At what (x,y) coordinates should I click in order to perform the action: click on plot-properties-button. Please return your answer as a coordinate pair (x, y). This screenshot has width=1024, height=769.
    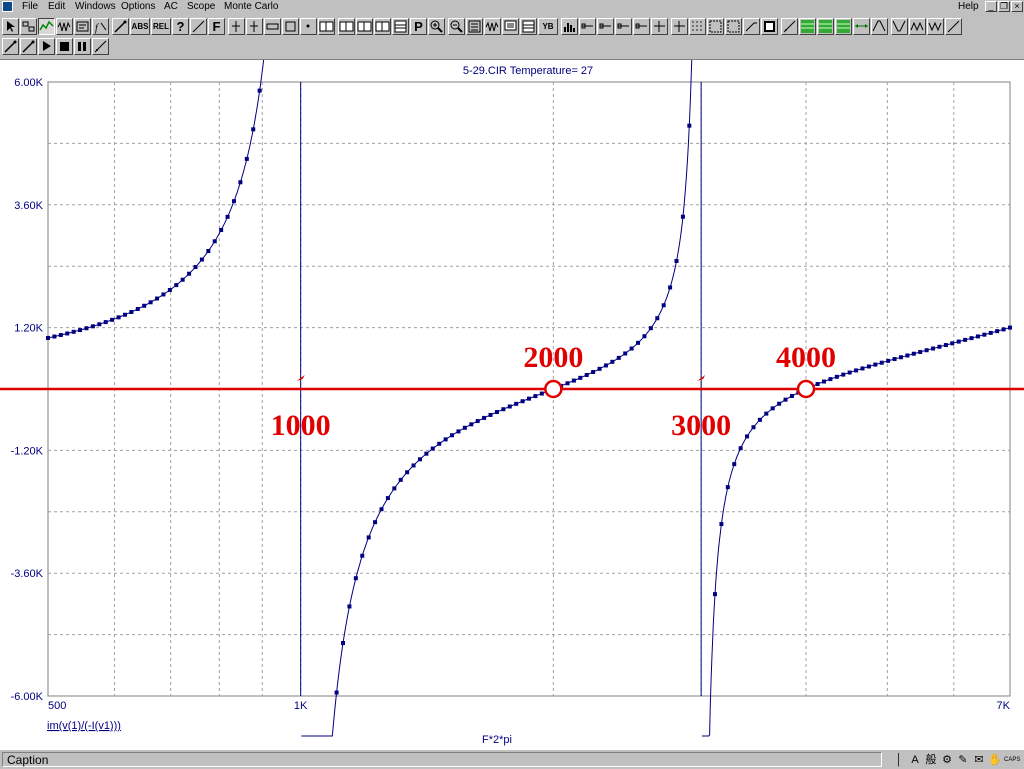
    Looking at the image, I should click on (82, 26).